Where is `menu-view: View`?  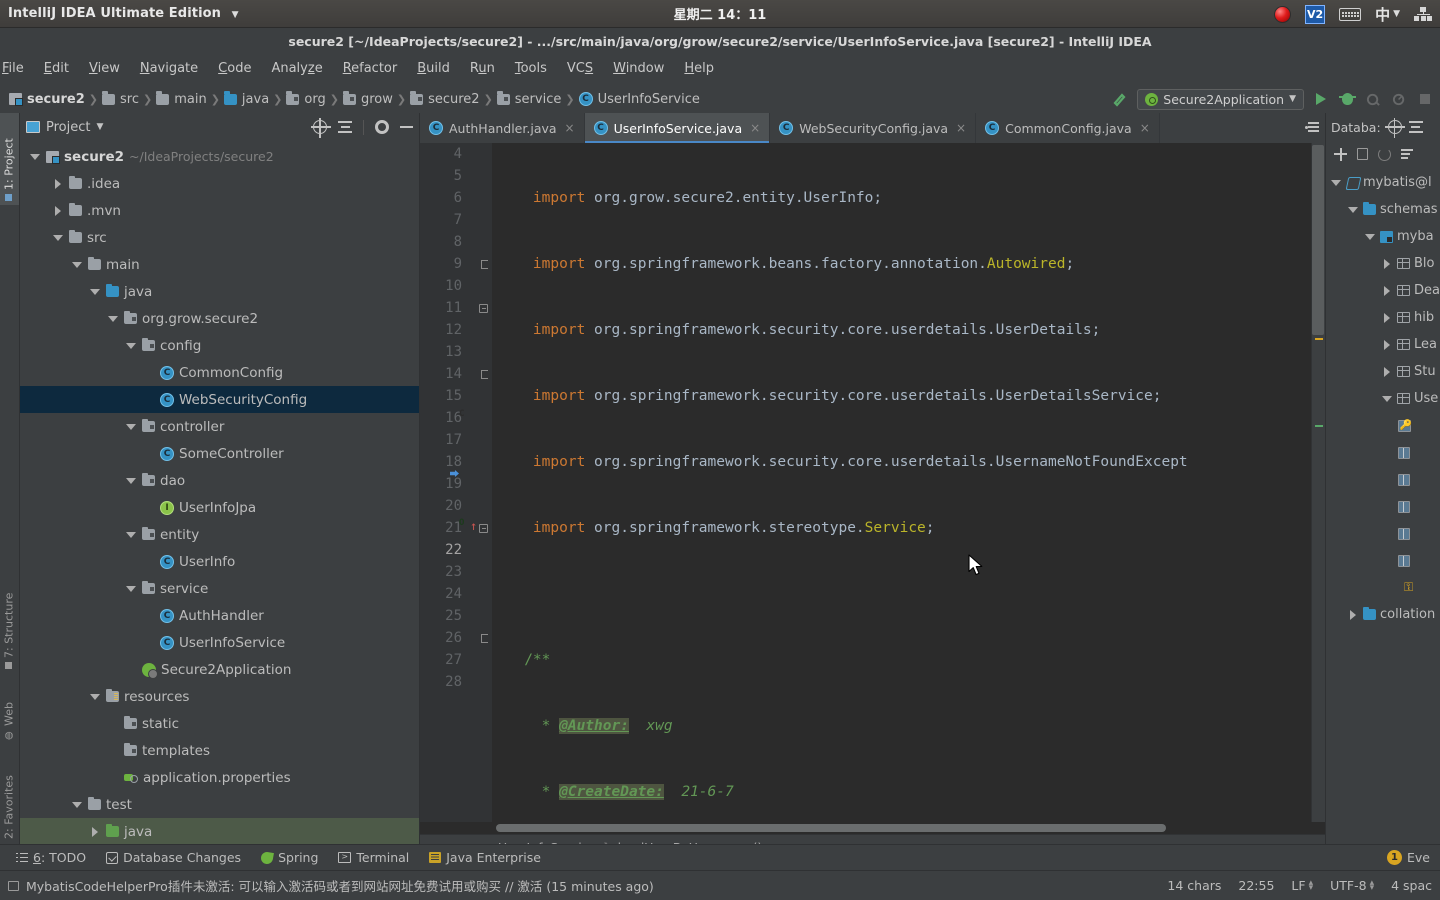 menu-view: View is located at coordinates (104, 68).